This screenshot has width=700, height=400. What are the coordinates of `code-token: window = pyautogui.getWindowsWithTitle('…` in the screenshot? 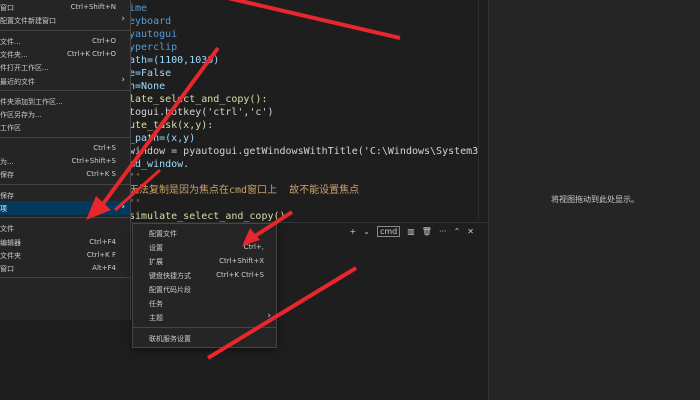 It's located at (331, 151).